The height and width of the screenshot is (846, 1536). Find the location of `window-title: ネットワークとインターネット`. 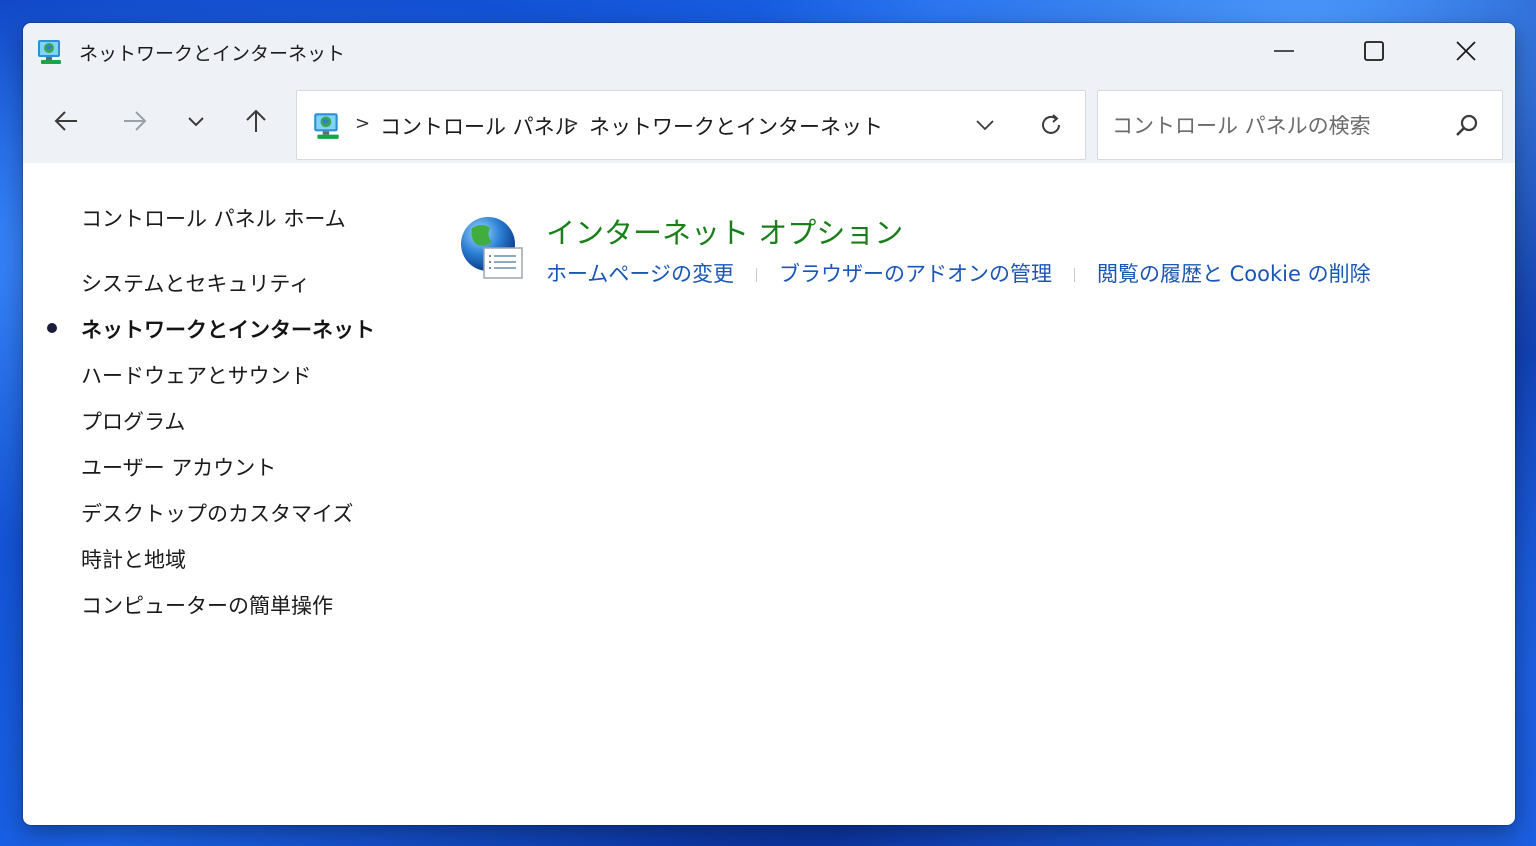

window-title: ネットワークとインターネット is located at coordinates (212, 54).